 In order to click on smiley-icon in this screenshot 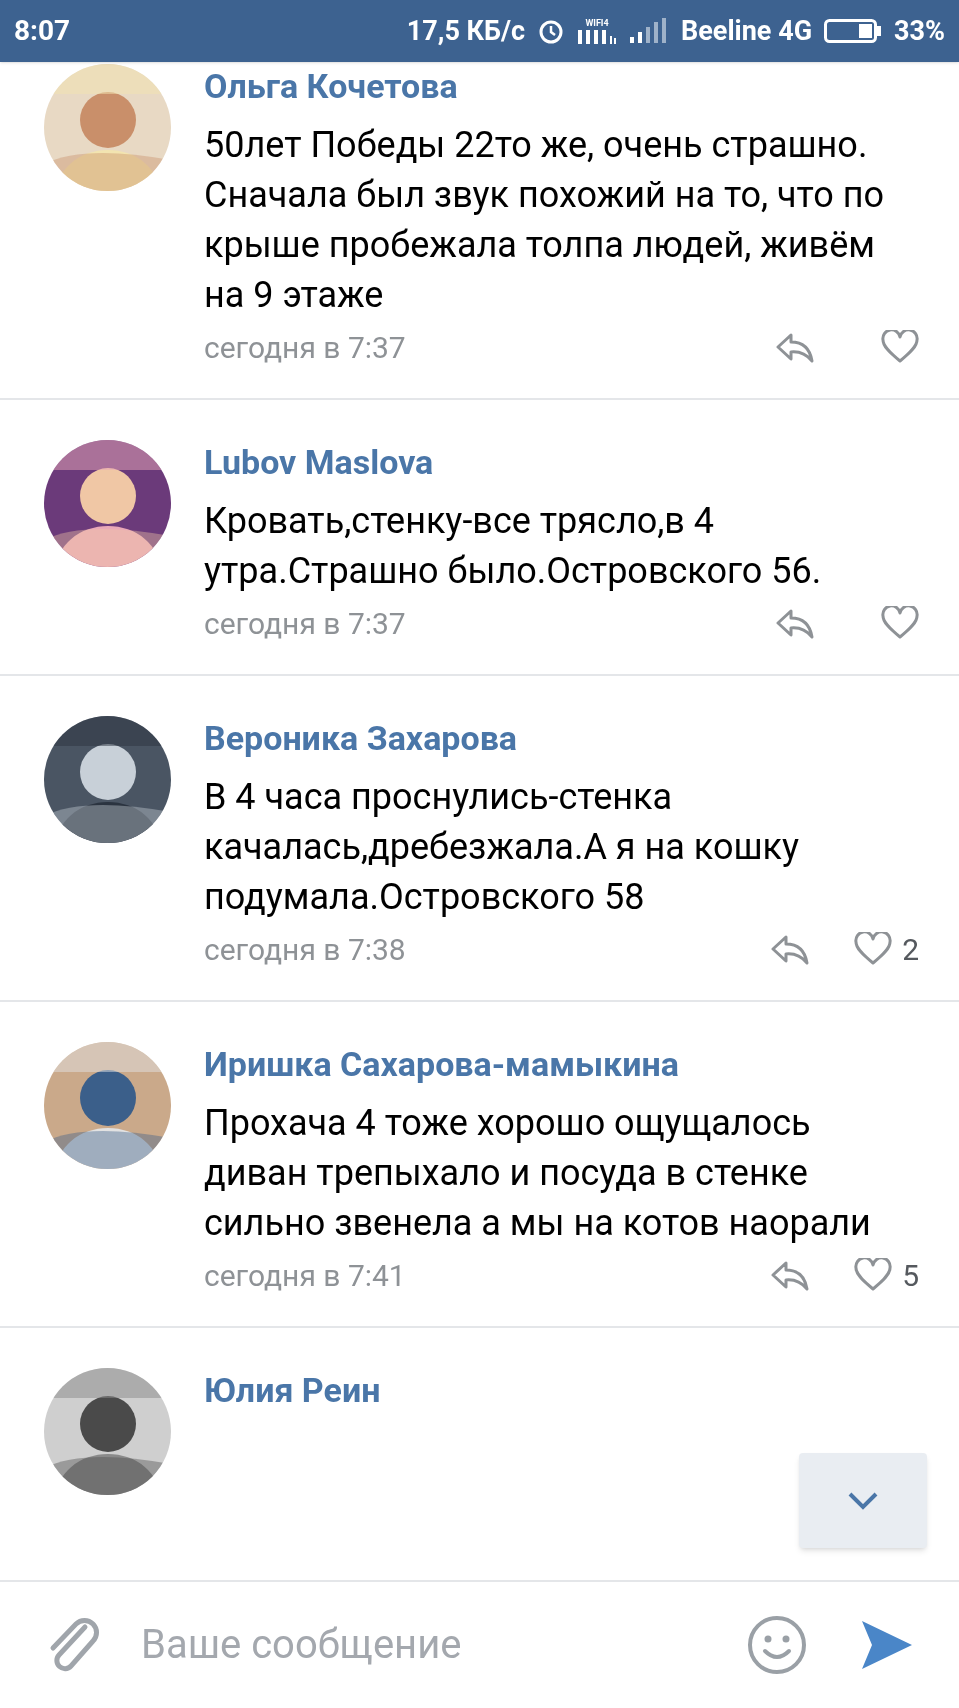, I will do `click(777, 1645)`.